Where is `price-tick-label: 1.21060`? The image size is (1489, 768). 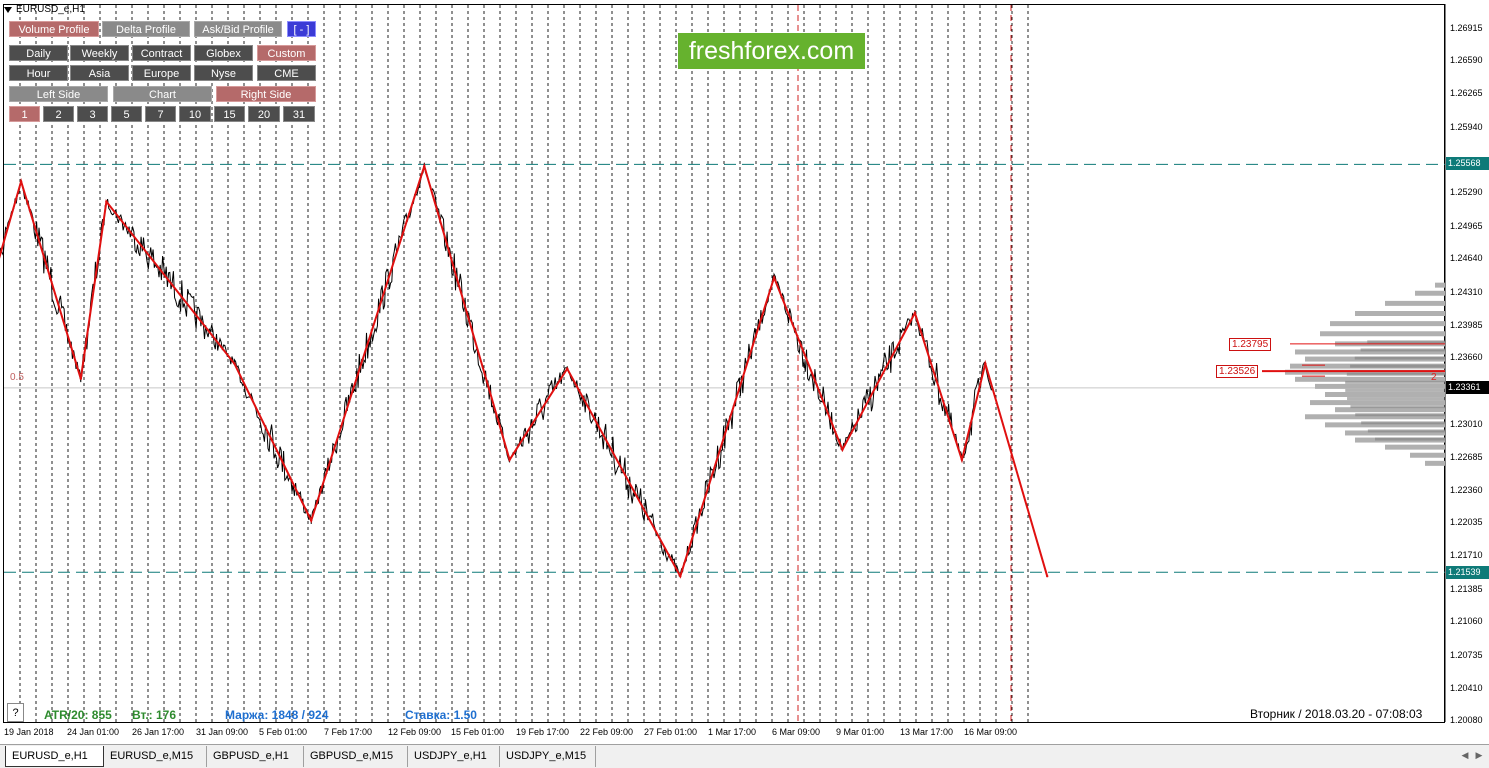 price-tick-label: 1.21060 is located at coordinates (1466, 621).